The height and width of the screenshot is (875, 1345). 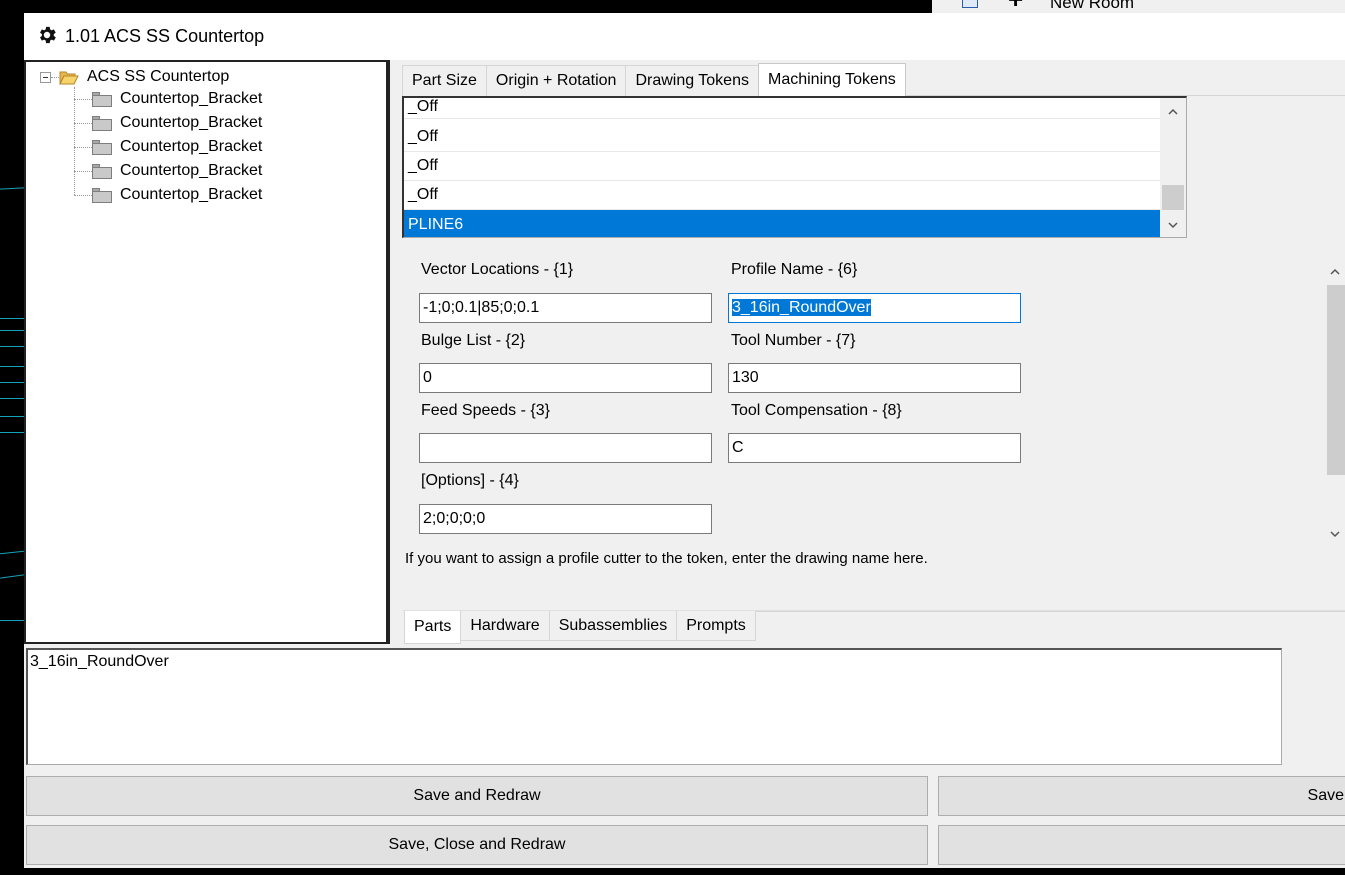 I want to click on room-label: New Room, so click(x=1092, y=6).